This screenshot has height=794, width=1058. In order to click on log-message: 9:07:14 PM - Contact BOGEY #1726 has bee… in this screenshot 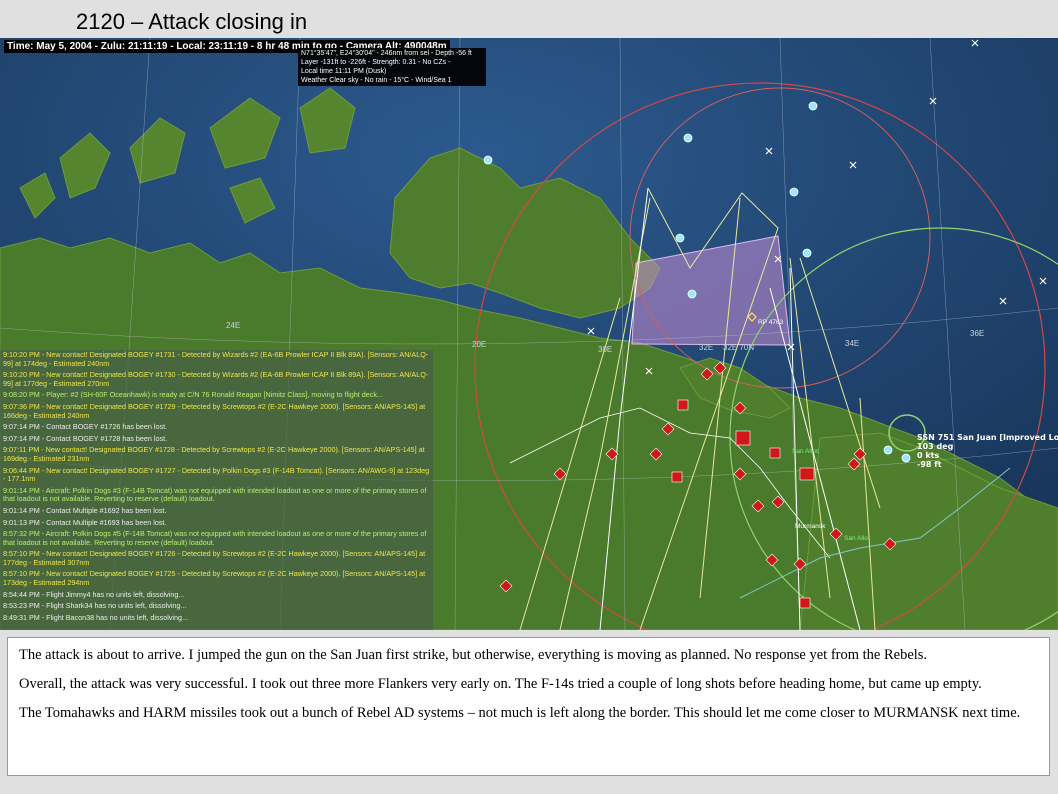, I will do `click(85, 427)`.